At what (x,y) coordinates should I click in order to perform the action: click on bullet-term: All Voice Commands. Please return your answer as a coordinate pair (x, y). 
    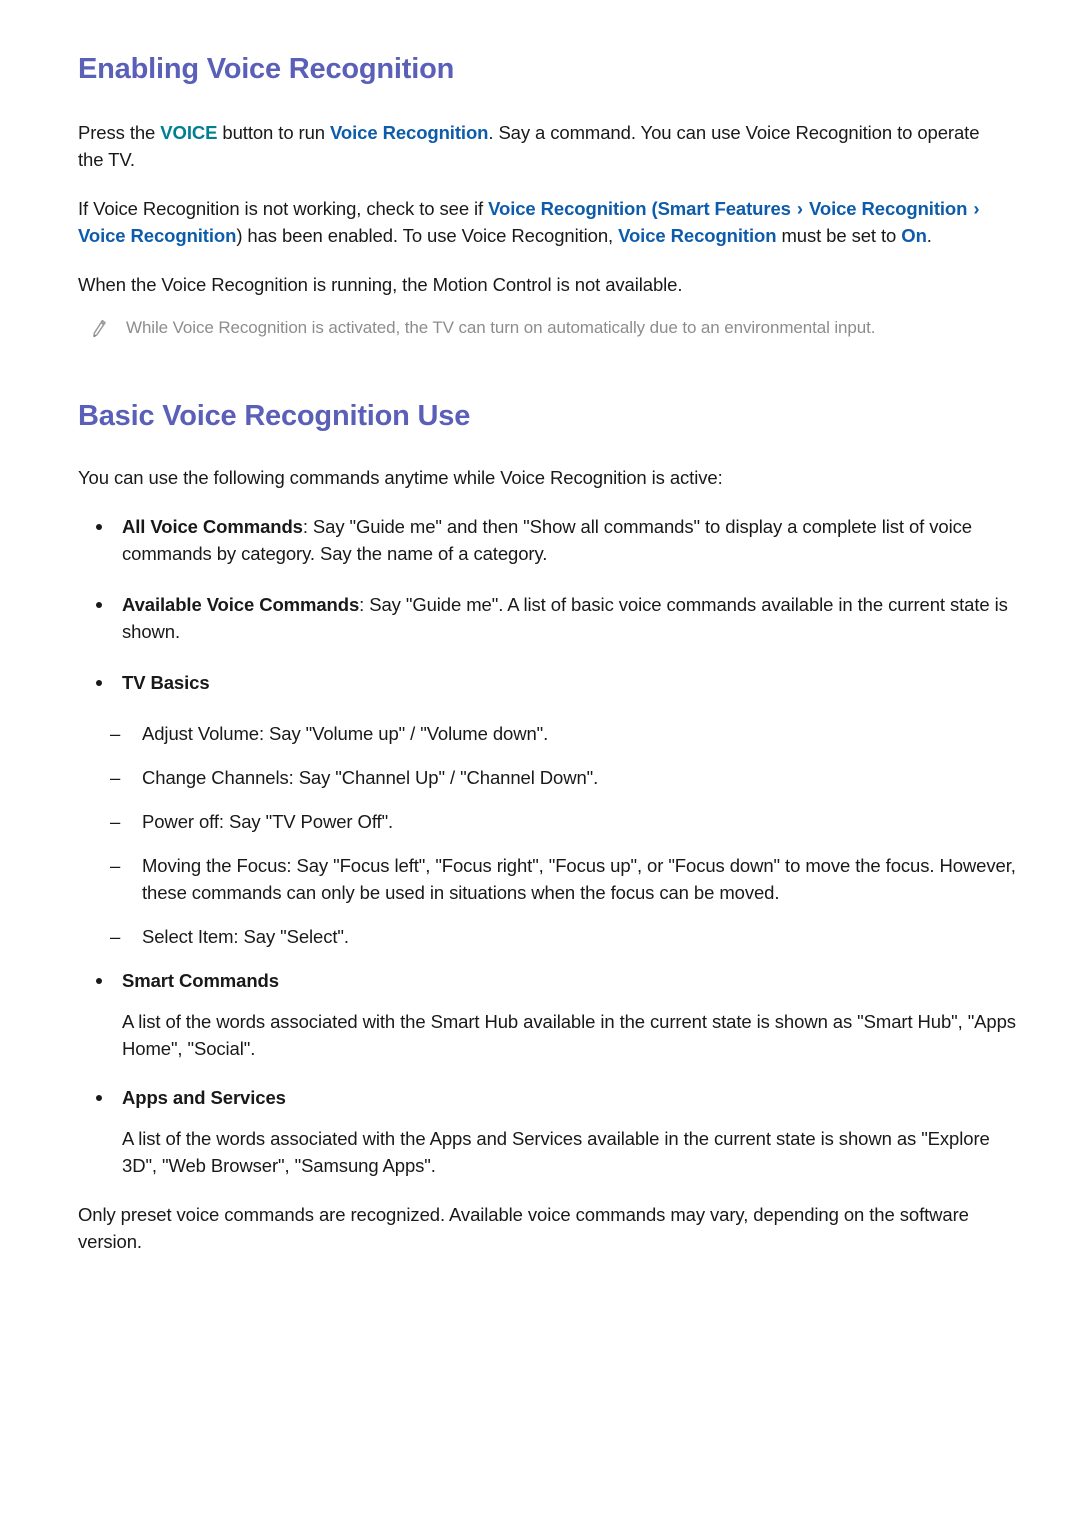
    Looking at the image, I should click on (212, 526).